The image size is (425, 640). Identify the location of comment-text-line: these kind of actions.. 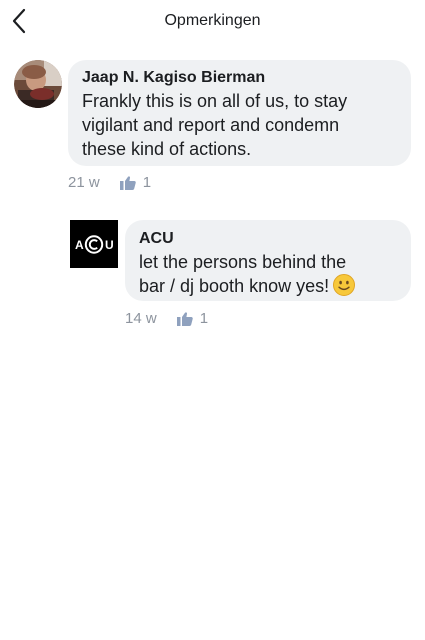
(167, 149).